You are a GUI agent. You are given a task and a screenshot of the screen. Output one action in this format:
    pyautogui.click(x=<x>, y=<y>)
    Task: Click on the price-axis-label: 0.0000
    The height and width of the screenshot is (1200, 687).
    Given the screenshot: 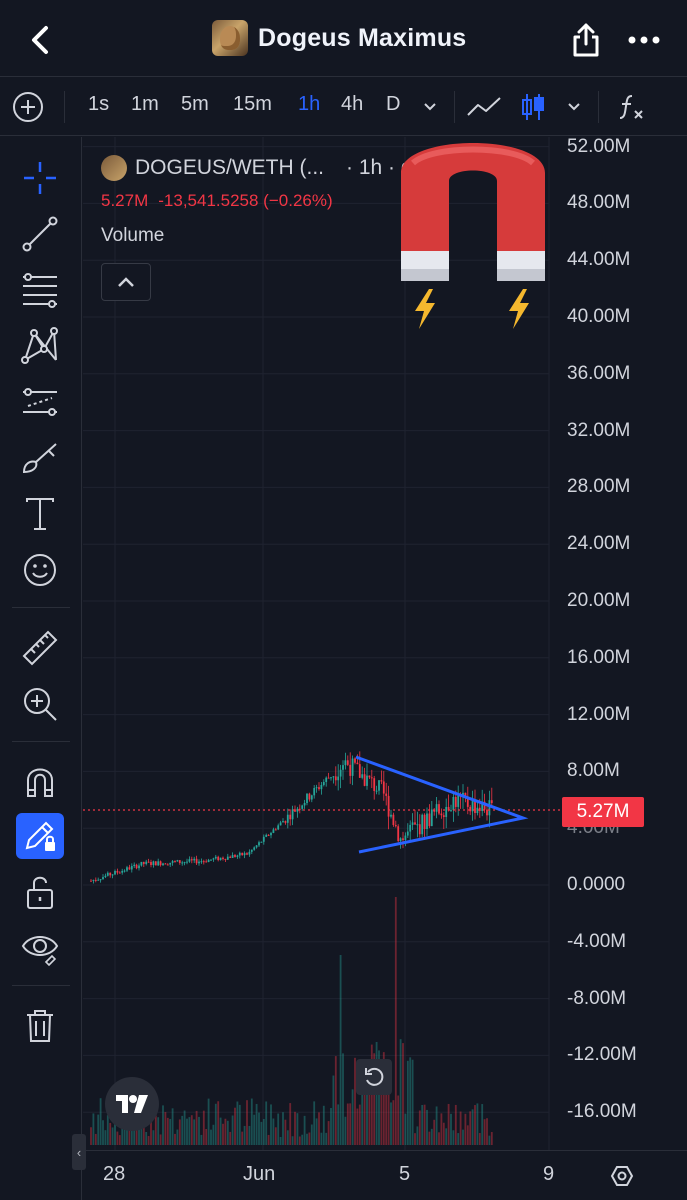 What is the action you would take?
    pyautogui.click(x=596, y=884)
    